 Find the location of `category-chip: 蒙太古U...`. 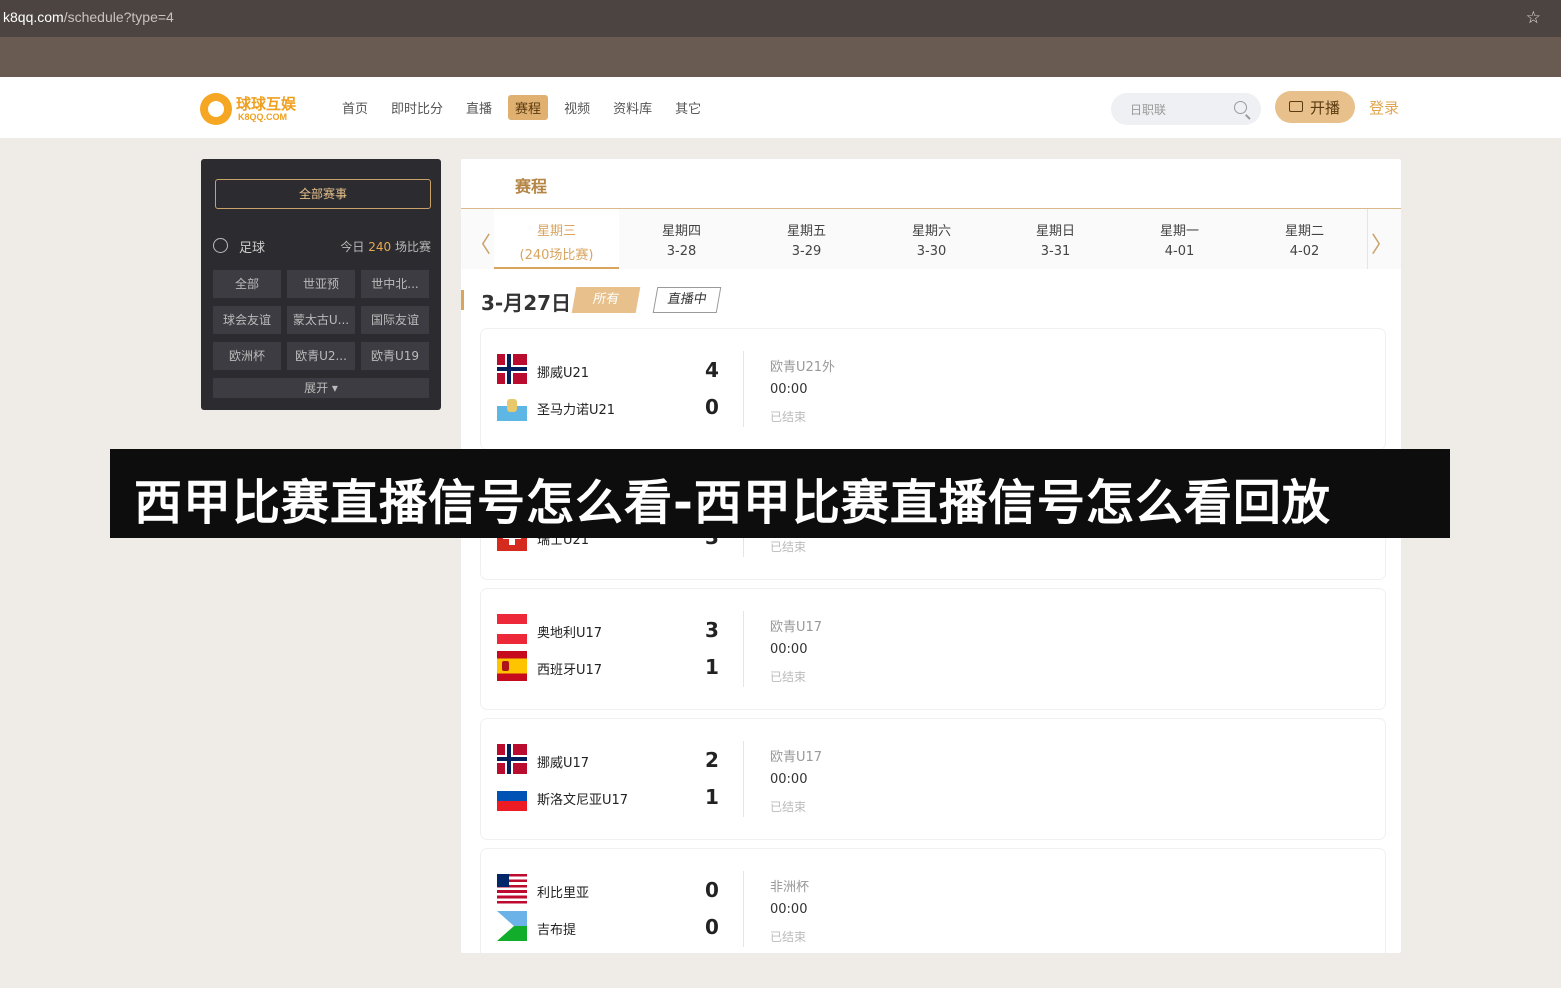

category-chip: 蒙太古U... is located at coordinates (321, 320).